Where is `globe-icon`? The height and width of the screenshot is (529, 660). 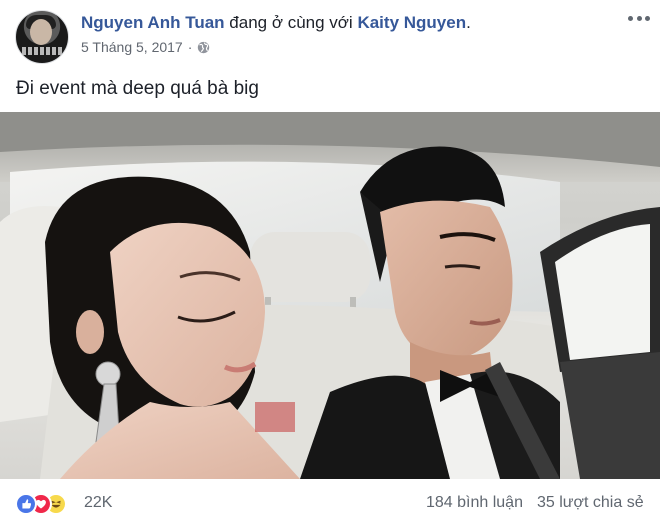 globe-icon is located at coordinates (203, 47).